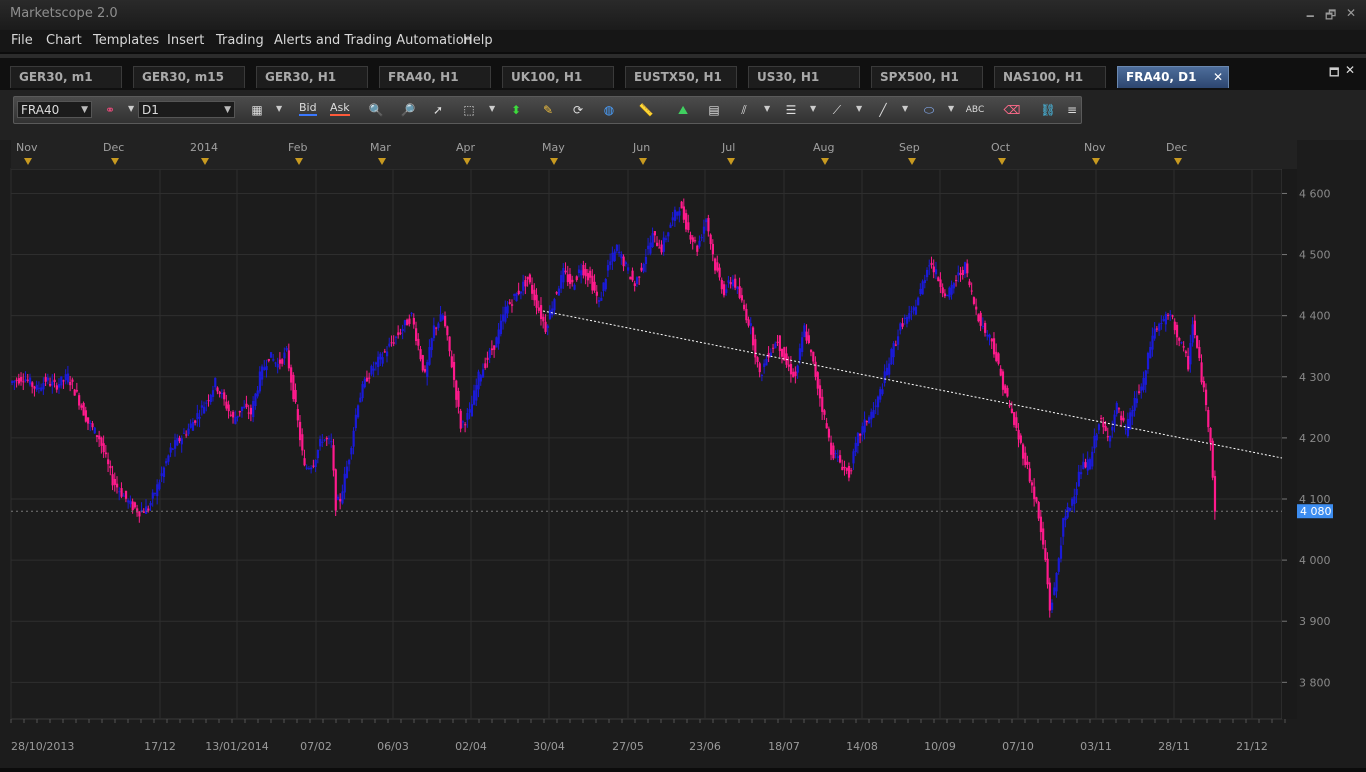 This screenshot has height=772, width=1366. I want to click on menu-file: File, so click(22, 40).